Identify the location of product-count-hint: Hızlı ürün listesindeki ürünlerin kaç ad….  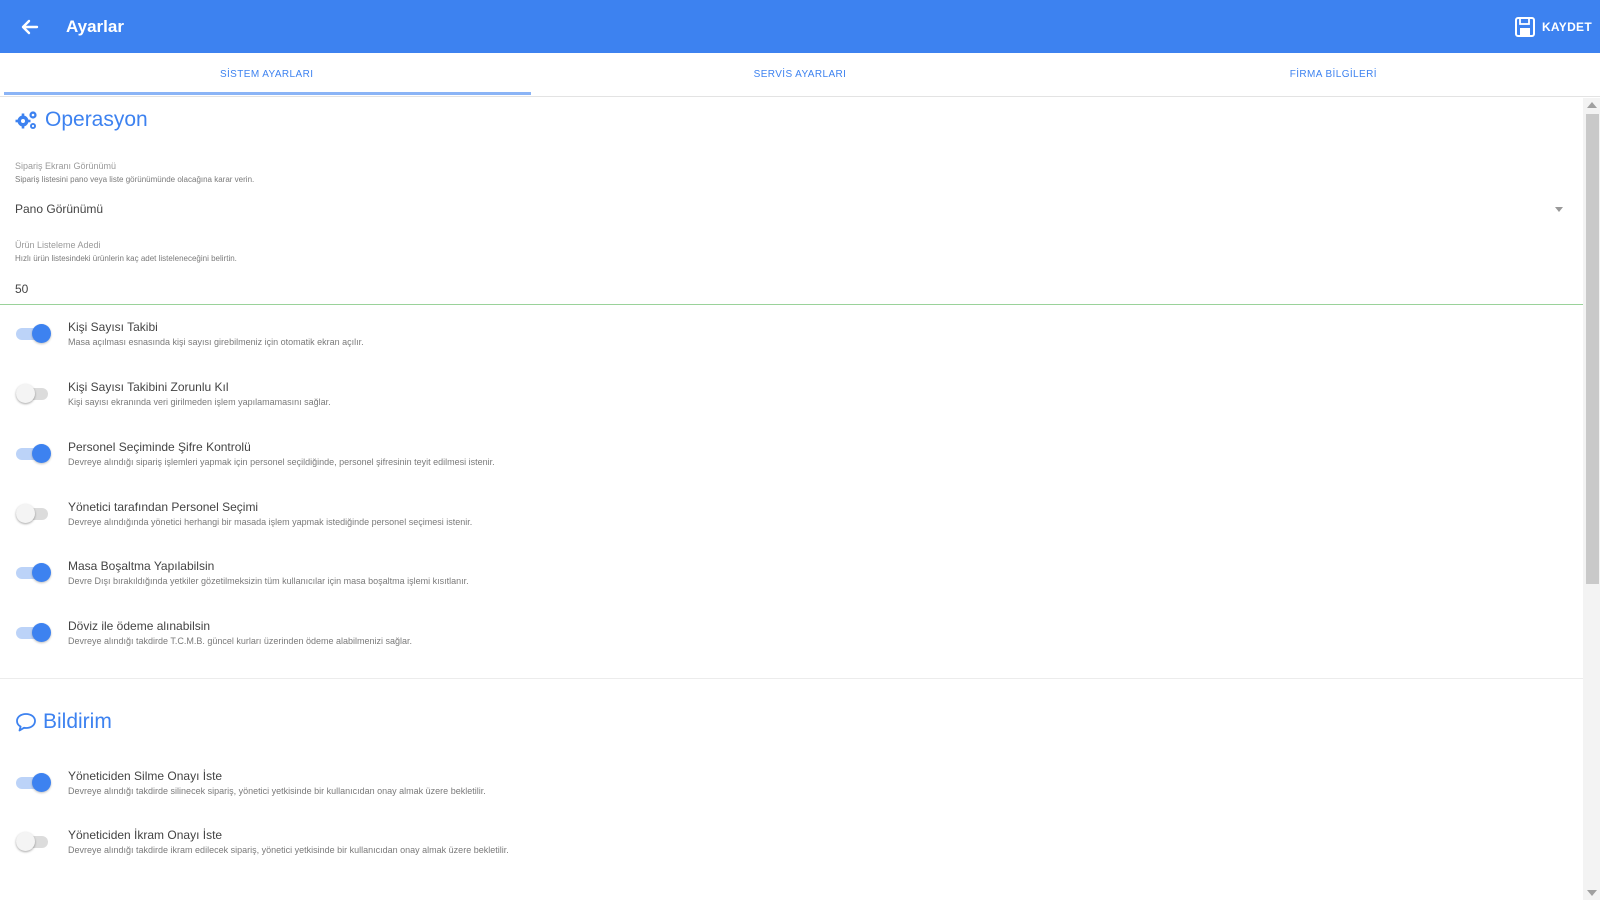
(126, 258).